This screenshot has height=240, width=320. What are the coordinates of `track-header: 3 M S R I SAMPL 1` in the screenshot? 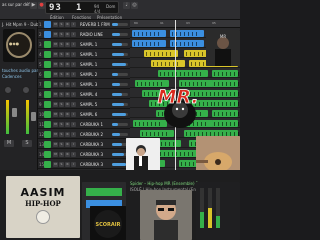 It's located at (84, 44).